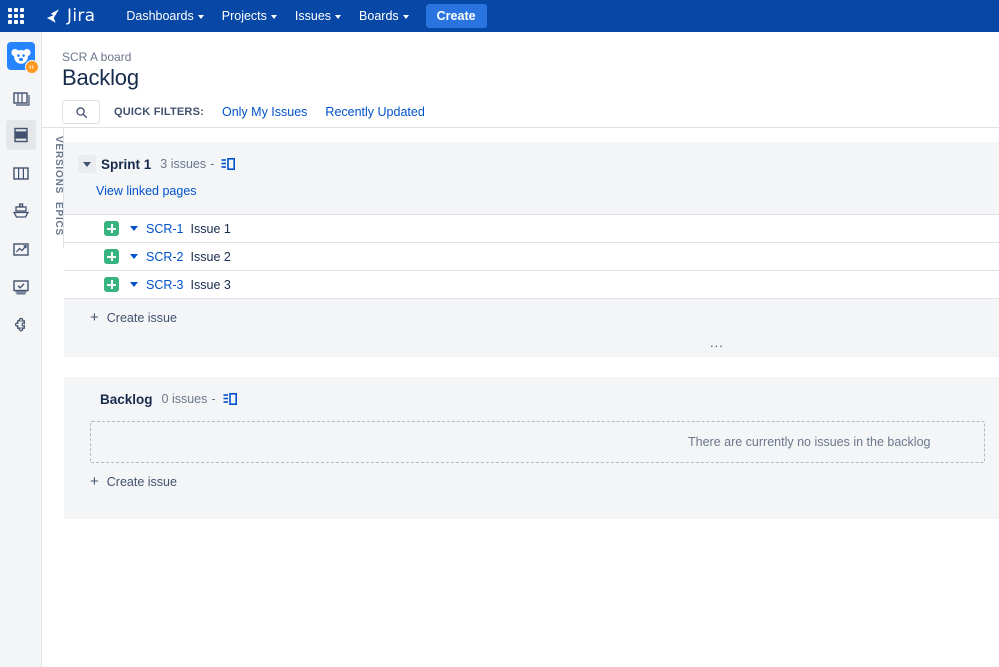 The height and width of the screenshot is (667, 999). I want to click on issues-checklist-icon, so click(20, 287).